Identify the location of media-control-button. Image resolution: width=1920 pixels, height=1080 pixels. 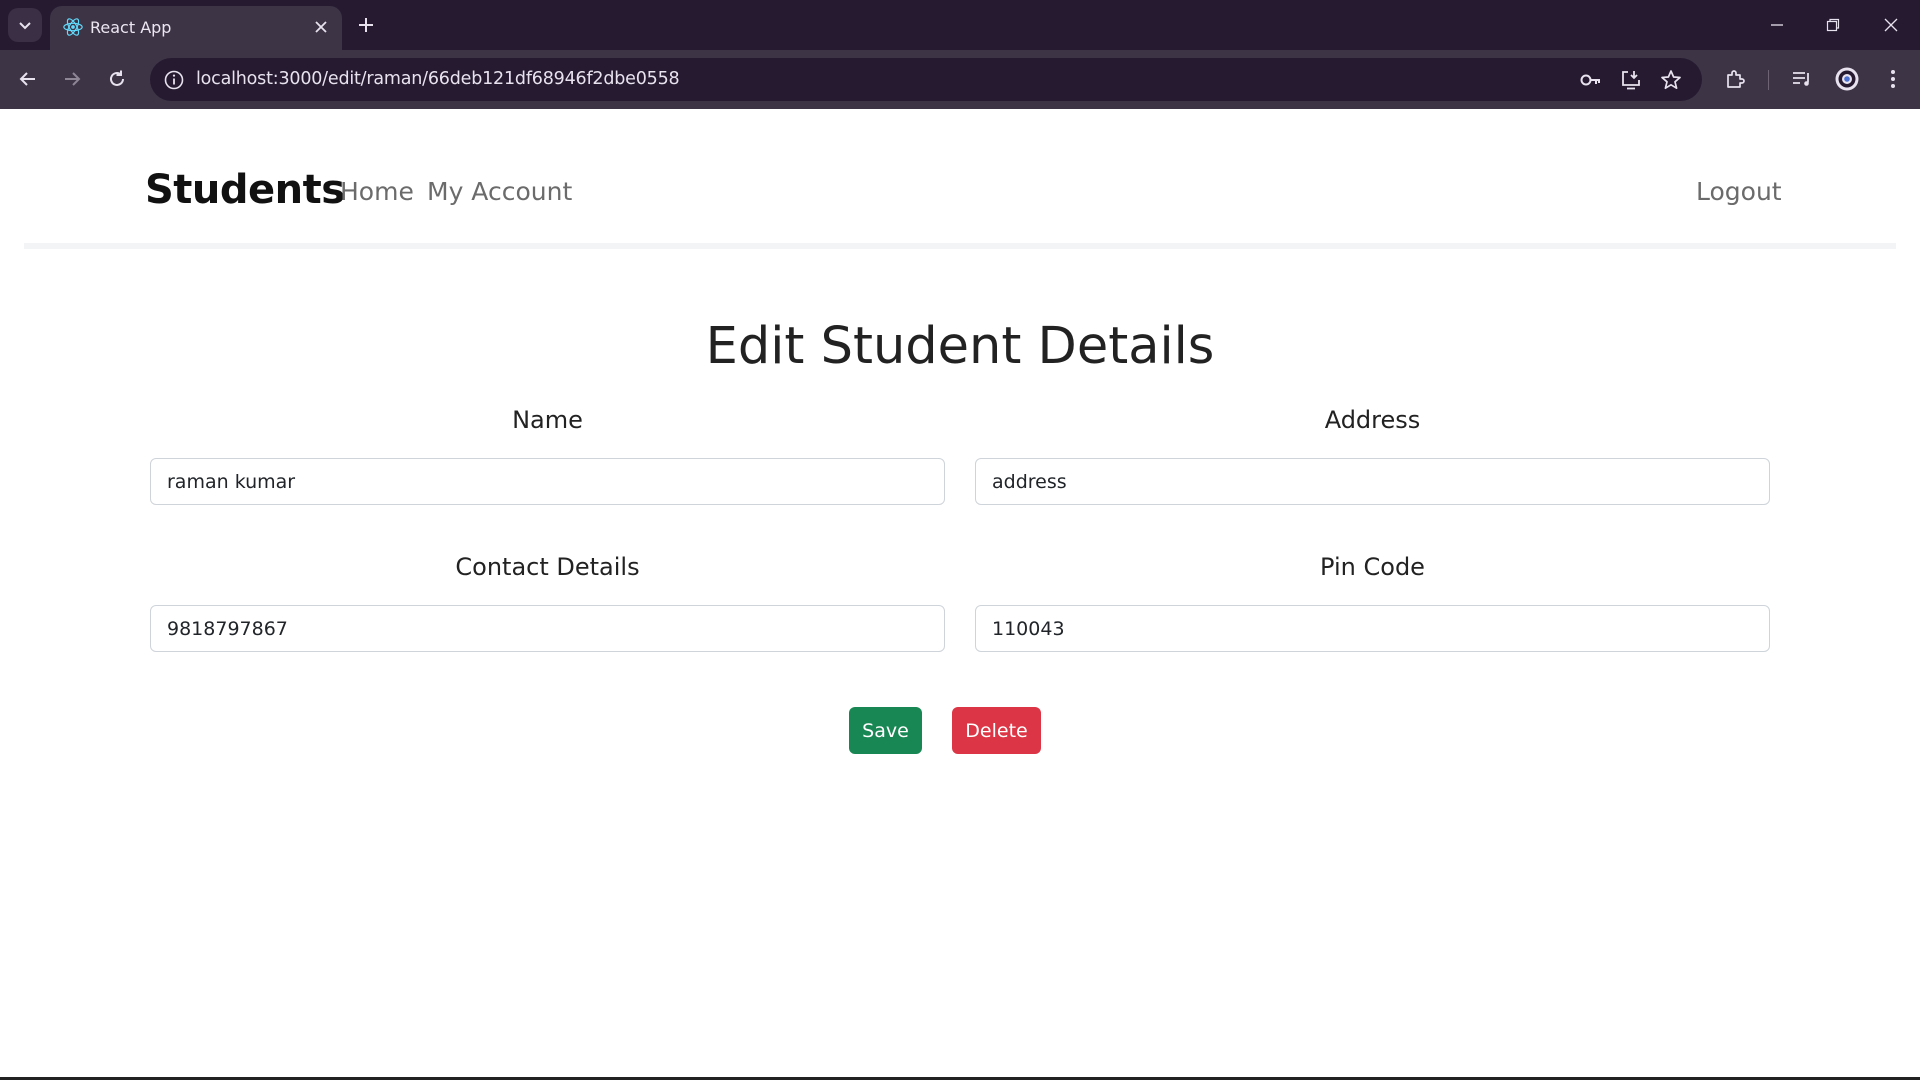
(1802, 79).